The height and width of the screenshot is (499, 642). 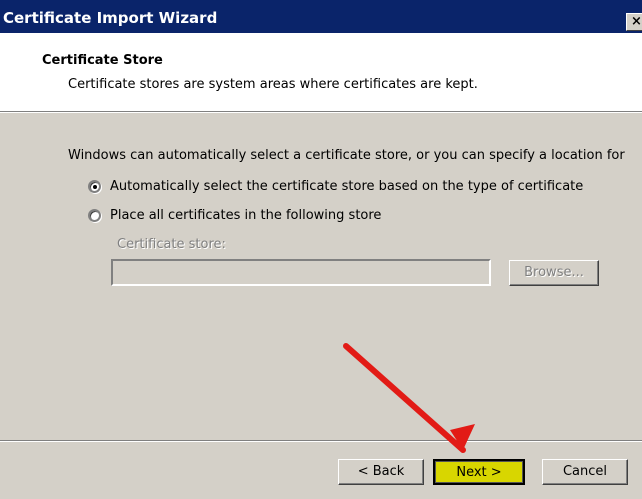 I want to click on selected-radio-icon, so click(x=94, y=186).